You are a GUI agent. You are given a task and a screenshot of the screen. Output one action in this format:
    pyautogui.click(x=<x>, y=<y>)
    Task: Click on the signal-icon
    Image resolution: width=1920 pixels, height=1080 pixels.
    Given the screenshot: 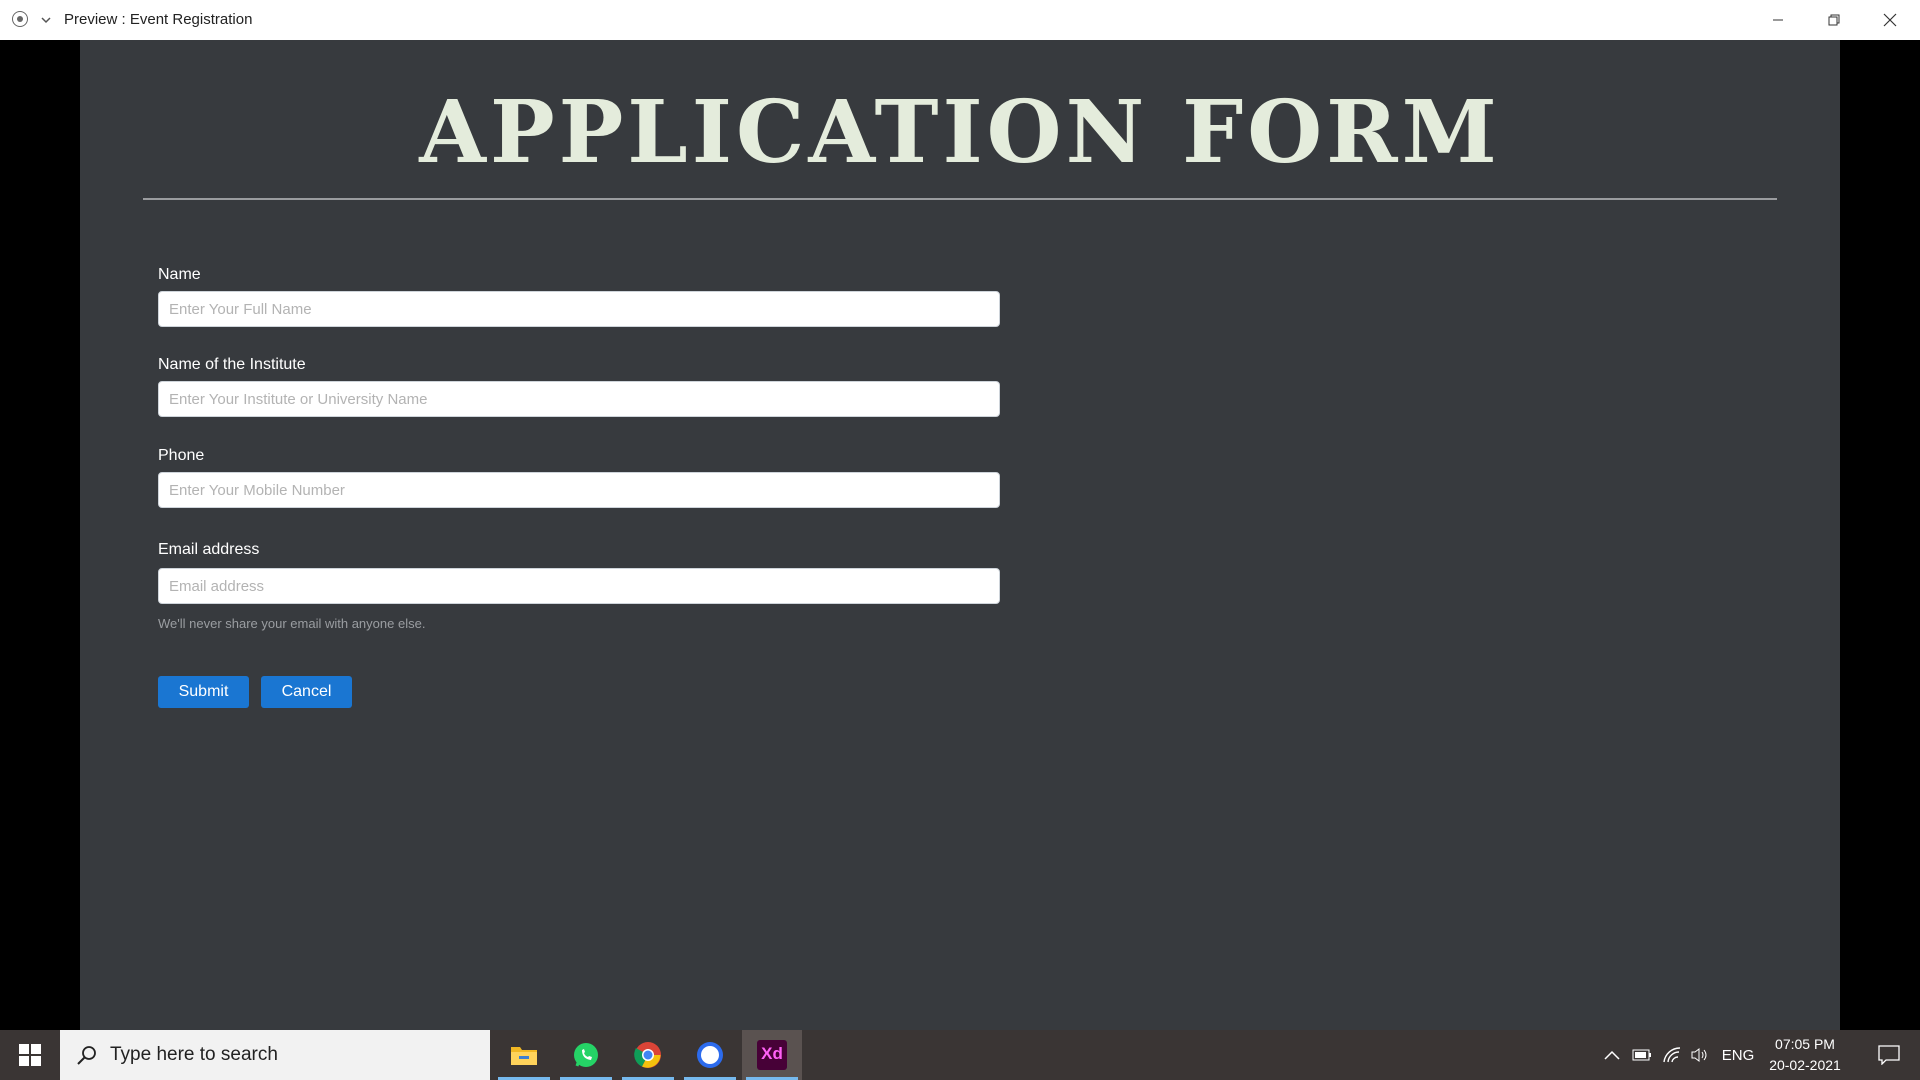 What is the action you would take?
    pyautogui.click(x=710, y=1055)
    